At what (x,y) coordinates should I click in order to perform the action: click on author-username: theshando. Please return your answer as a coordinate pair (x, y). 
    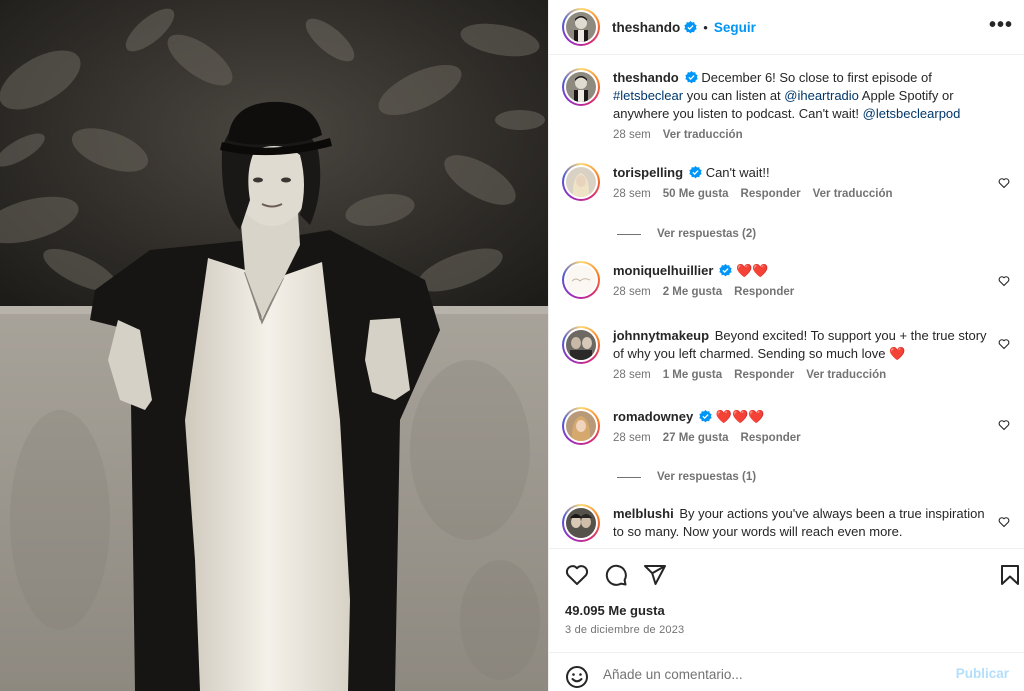
    Looking at the image, I should click on (646, 27).